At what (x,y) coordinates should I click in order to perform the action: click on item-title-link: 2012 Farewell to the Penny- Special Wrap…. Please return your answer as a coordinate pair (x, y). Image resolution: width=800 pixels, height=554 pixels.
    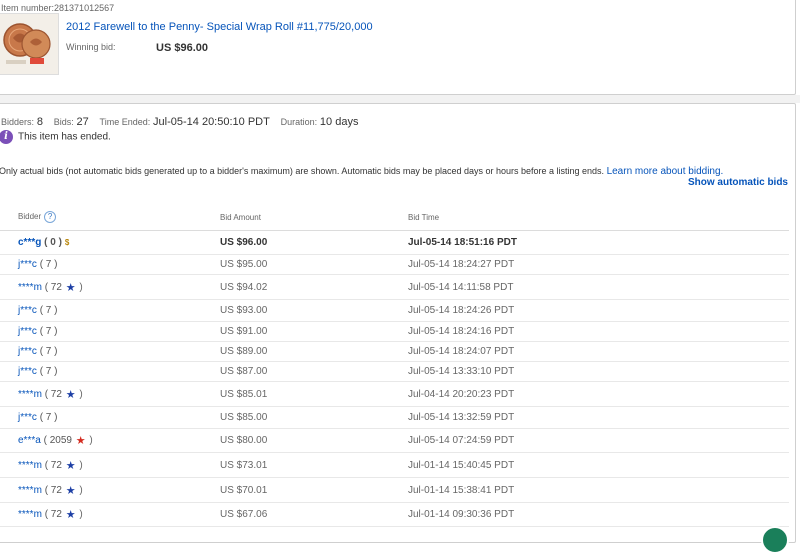
    Looking at the image, I should click on (219, 27).